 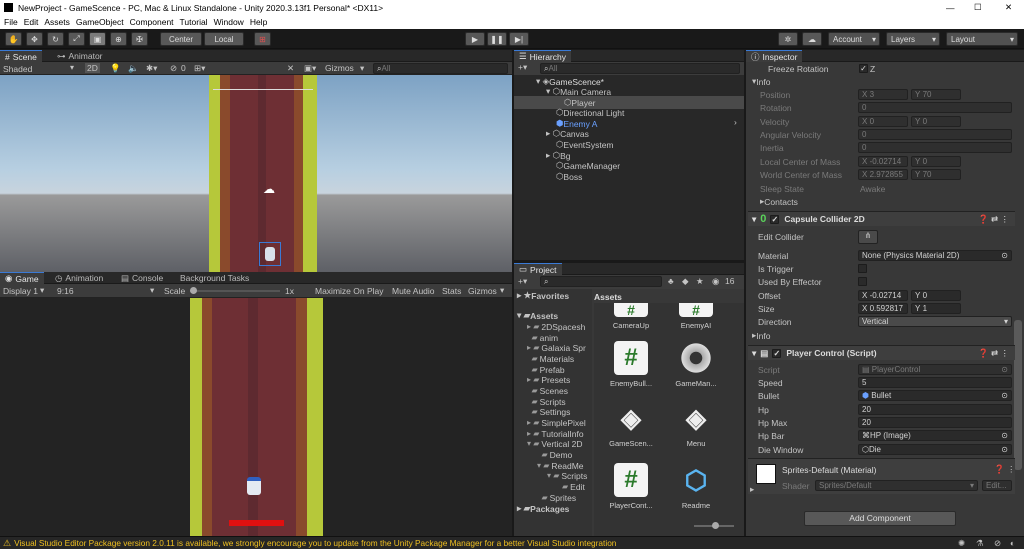 I want to click on add-object-button: +▾, so click(x=522, y=67).